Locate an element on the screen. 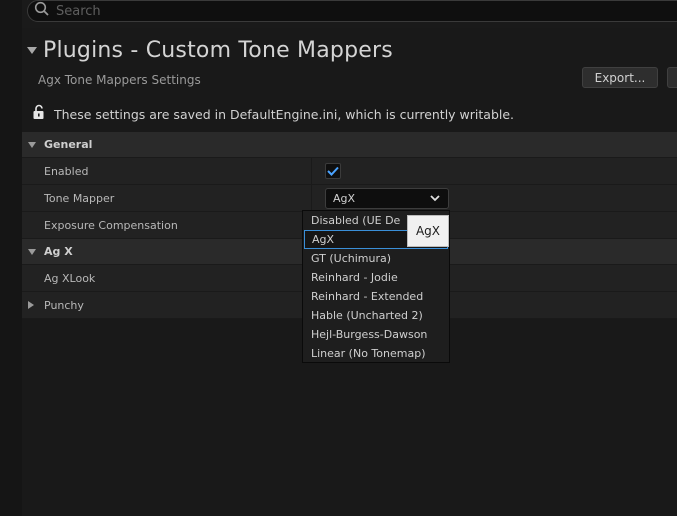 Image resolution: width=677 pixels, height=516 pixels. tooltip: AgX is located at coordinates (428, 231).